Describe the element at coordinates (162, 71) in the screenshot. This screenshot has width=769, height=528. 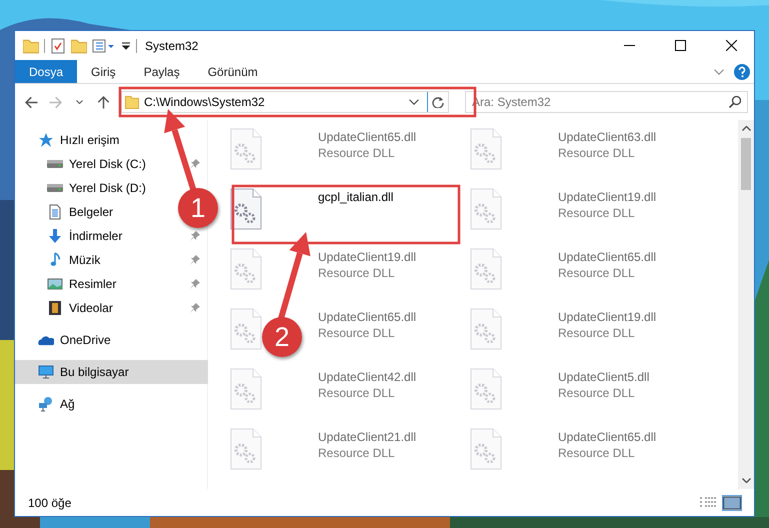
I see `ribbon-tab: Paylaş` at that location.